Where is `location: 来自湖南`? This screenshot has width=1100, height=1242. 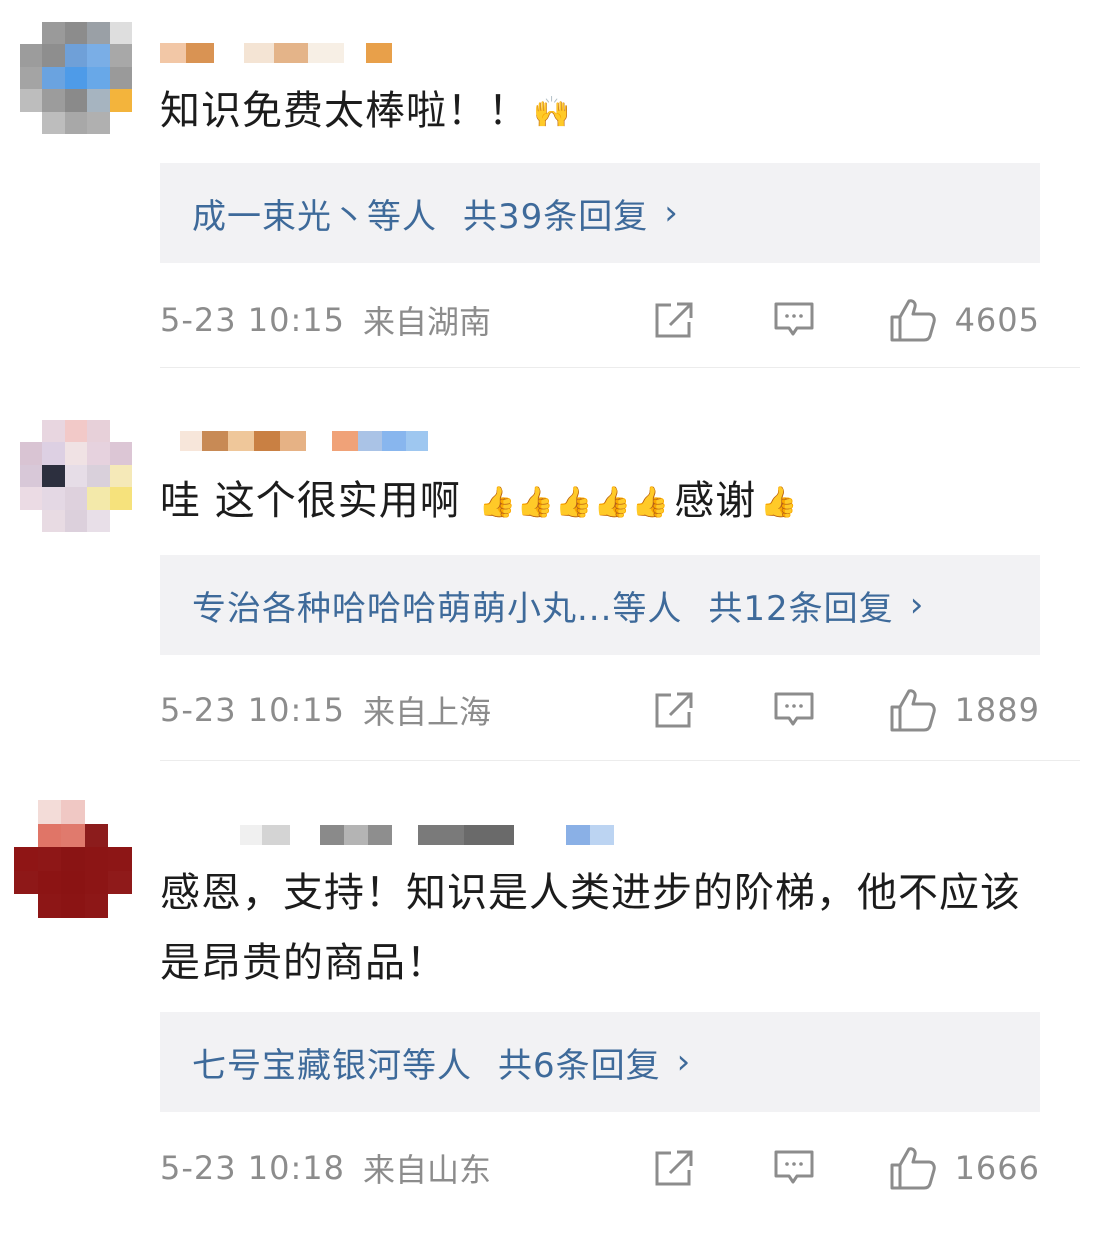 location: 来自湖南 is located at coordinates (427, 322).